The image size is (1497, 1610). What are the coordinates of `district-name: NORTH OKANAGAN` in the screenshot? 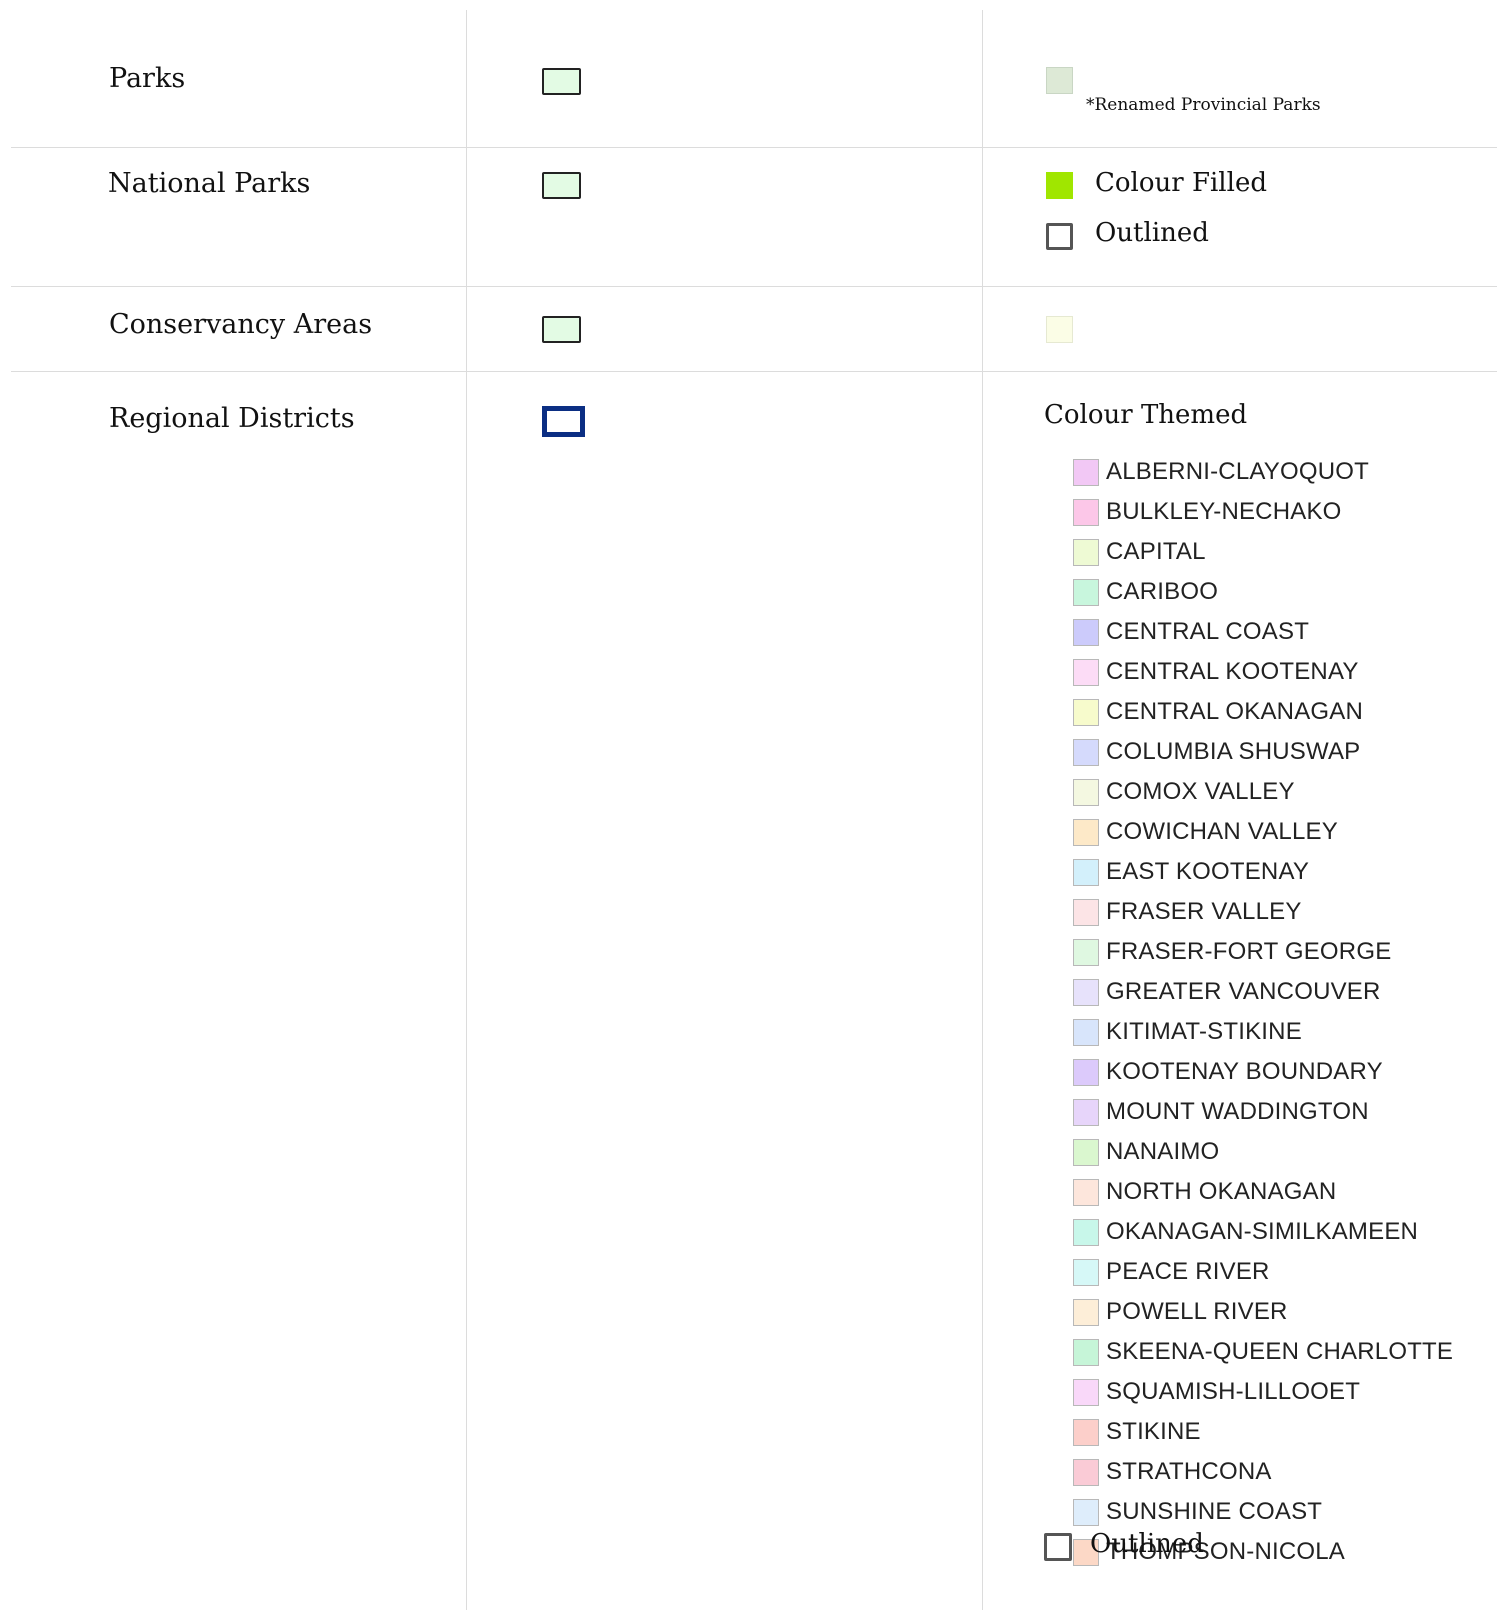 It's located at (1221, 1191).